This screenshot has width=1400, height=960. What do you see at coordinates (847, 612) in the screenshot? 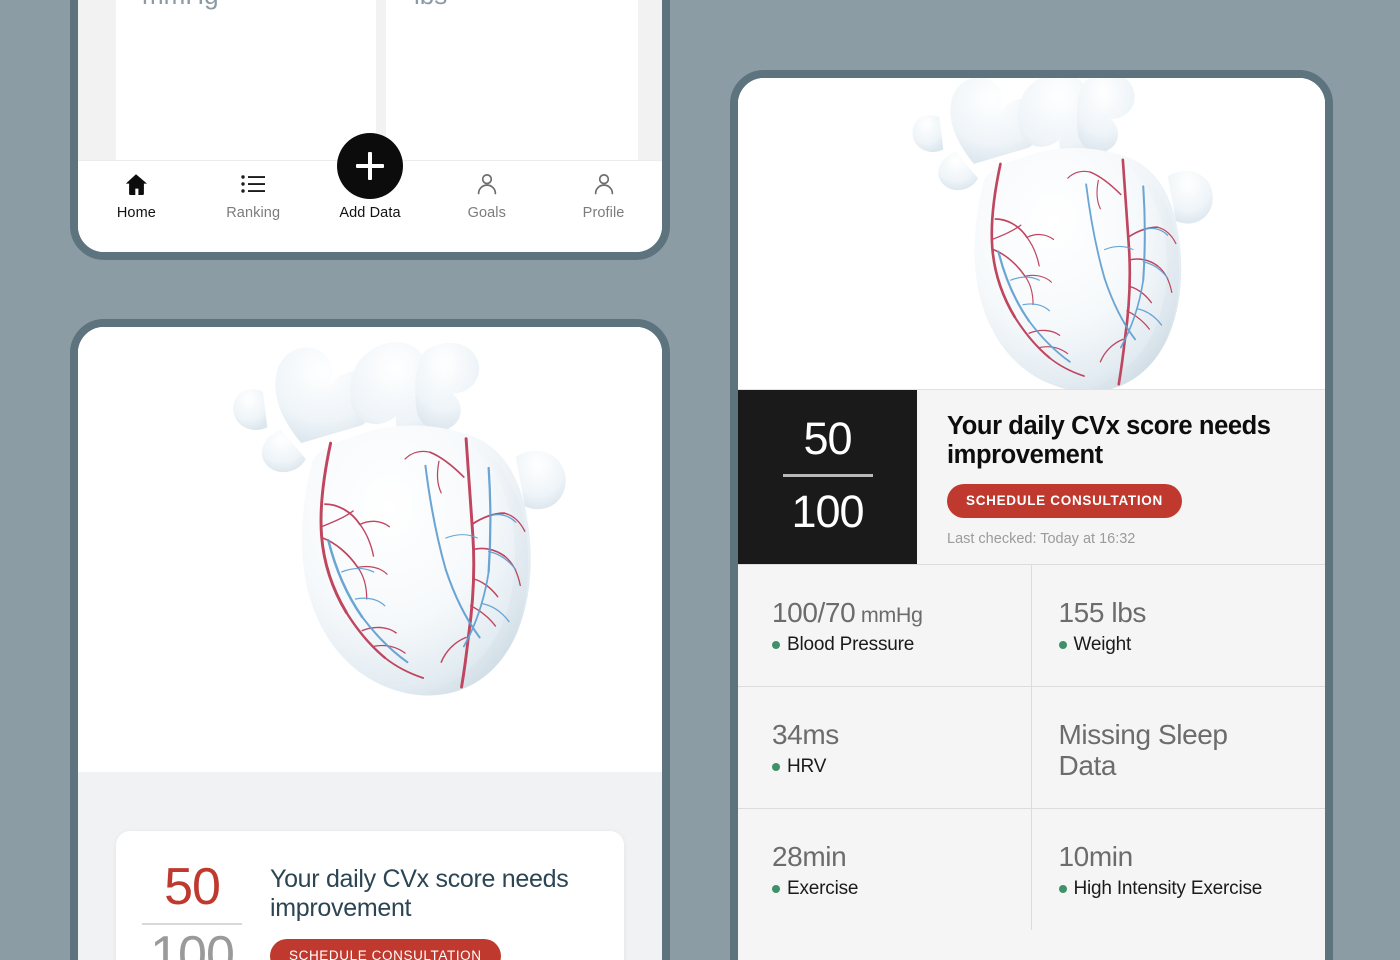
I see `metric-value: 100/70 mmHg` at bounding box center [847, 612].